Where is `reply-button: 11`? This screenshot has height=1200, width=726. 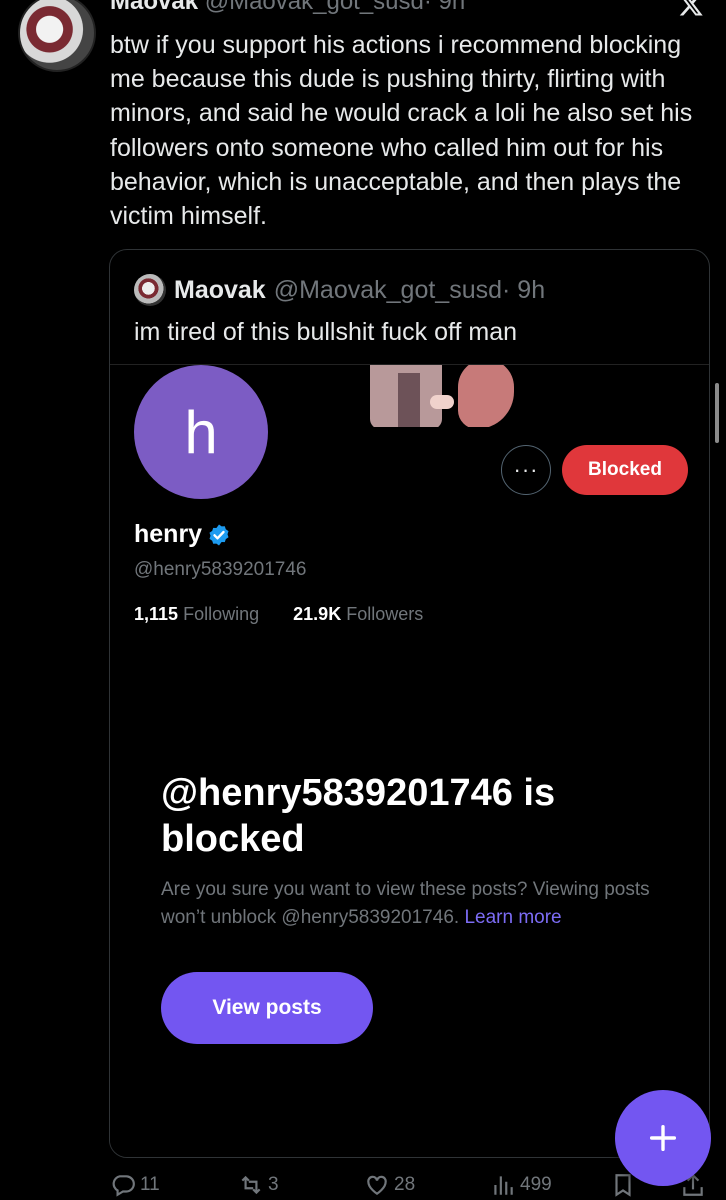
reply-button: 11 is located at coordinates (135, 1185).